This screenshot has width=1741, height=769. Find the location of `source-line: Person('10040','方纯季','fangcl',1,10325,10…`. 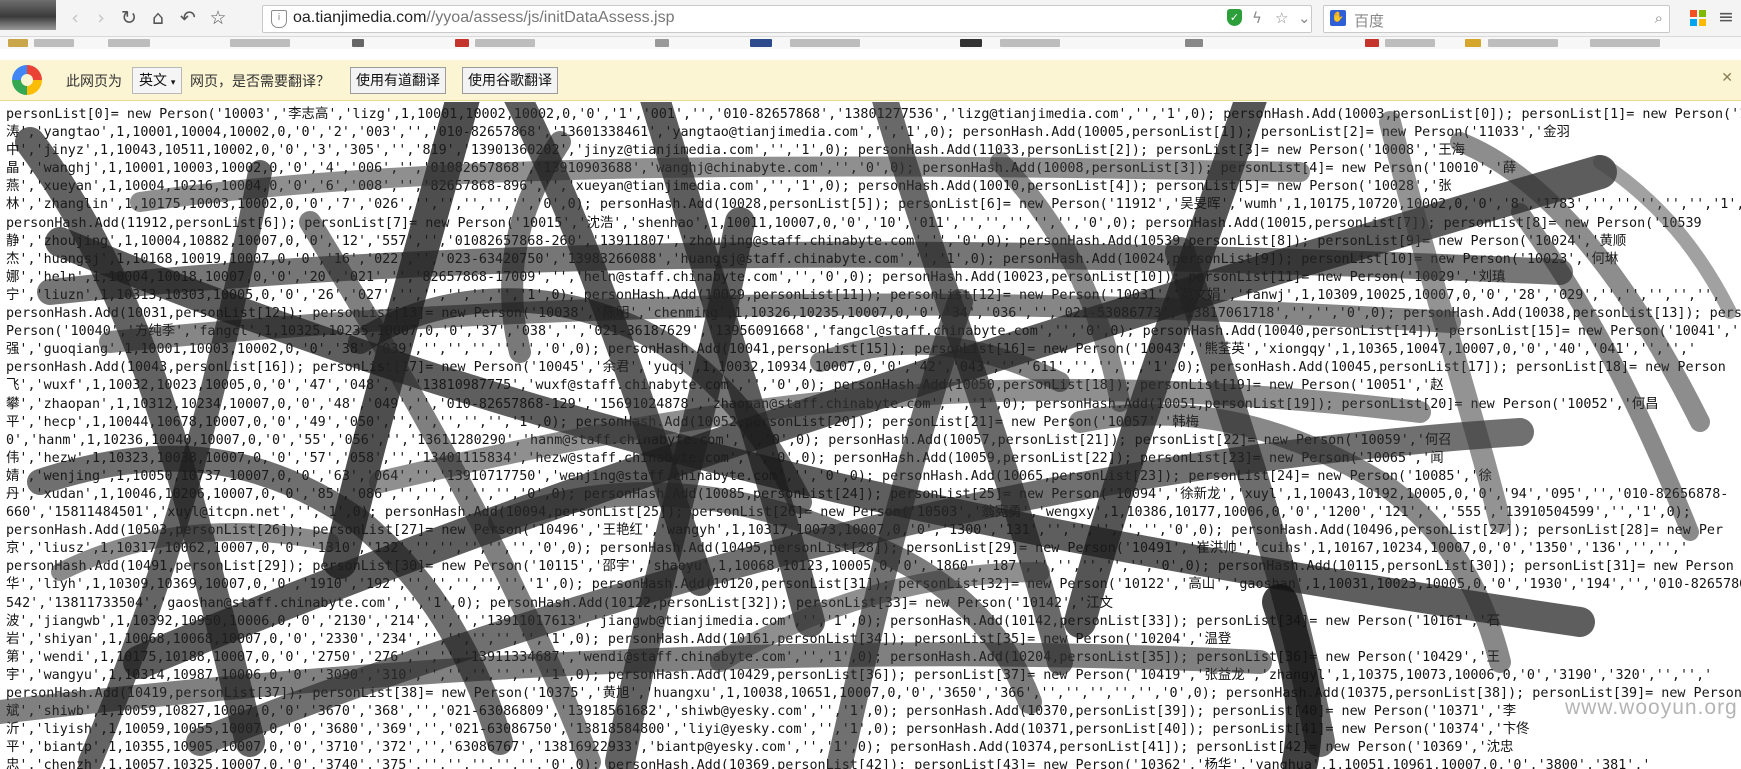

source-line: Person('10040','方纯季','fangcl',1,10325,10… is located at coordinates (873, 332).